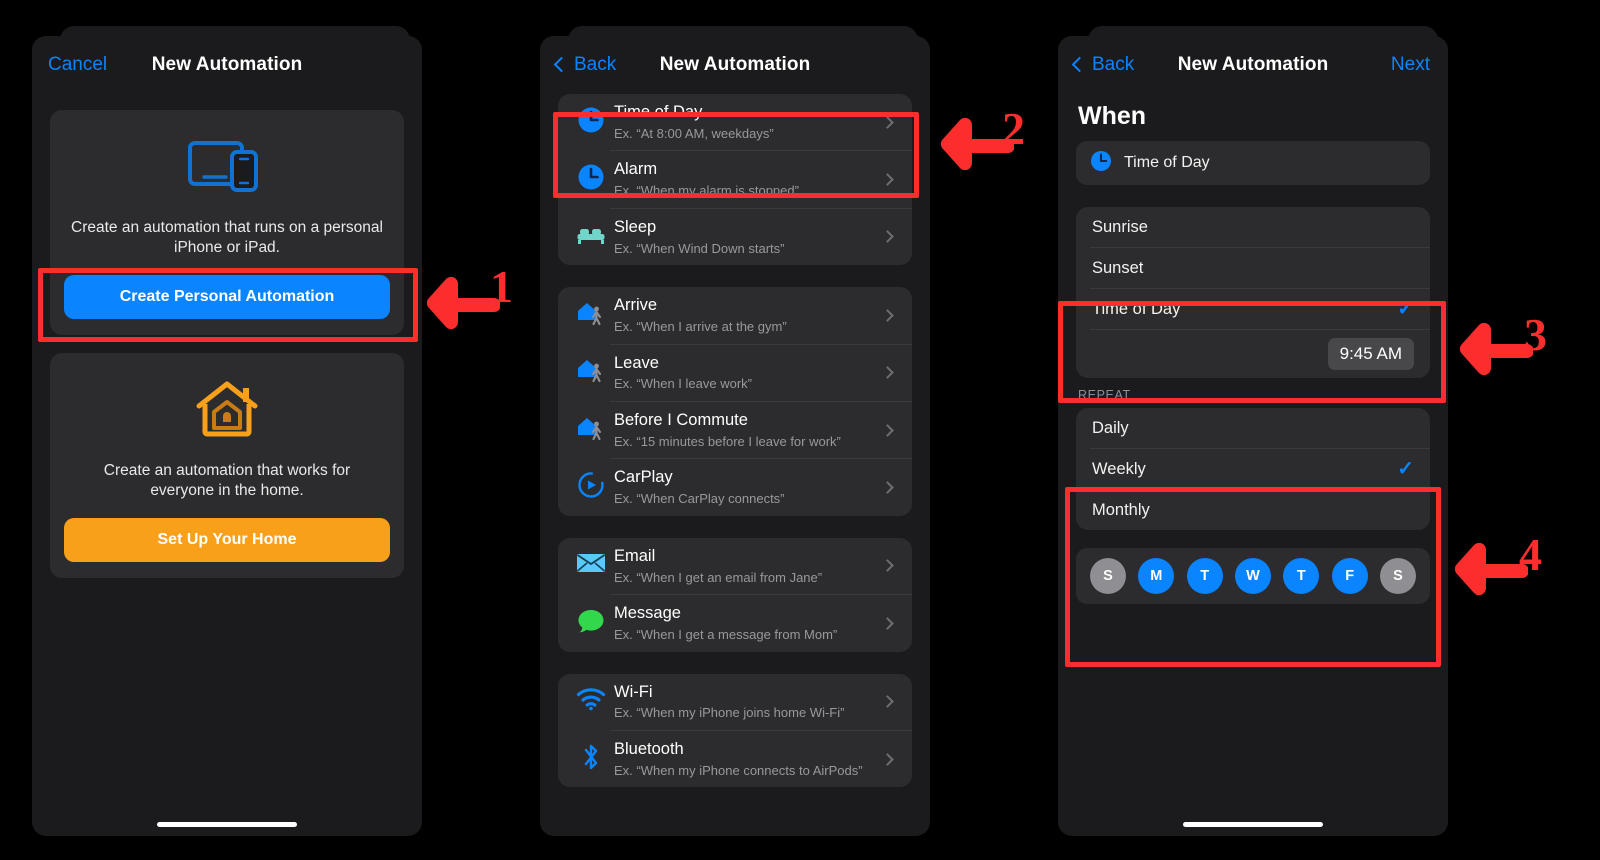 This screenshot has width=1600, height=860. I want to click on create-personal-automation-button: Create Personal Automation, so click(227, 296).